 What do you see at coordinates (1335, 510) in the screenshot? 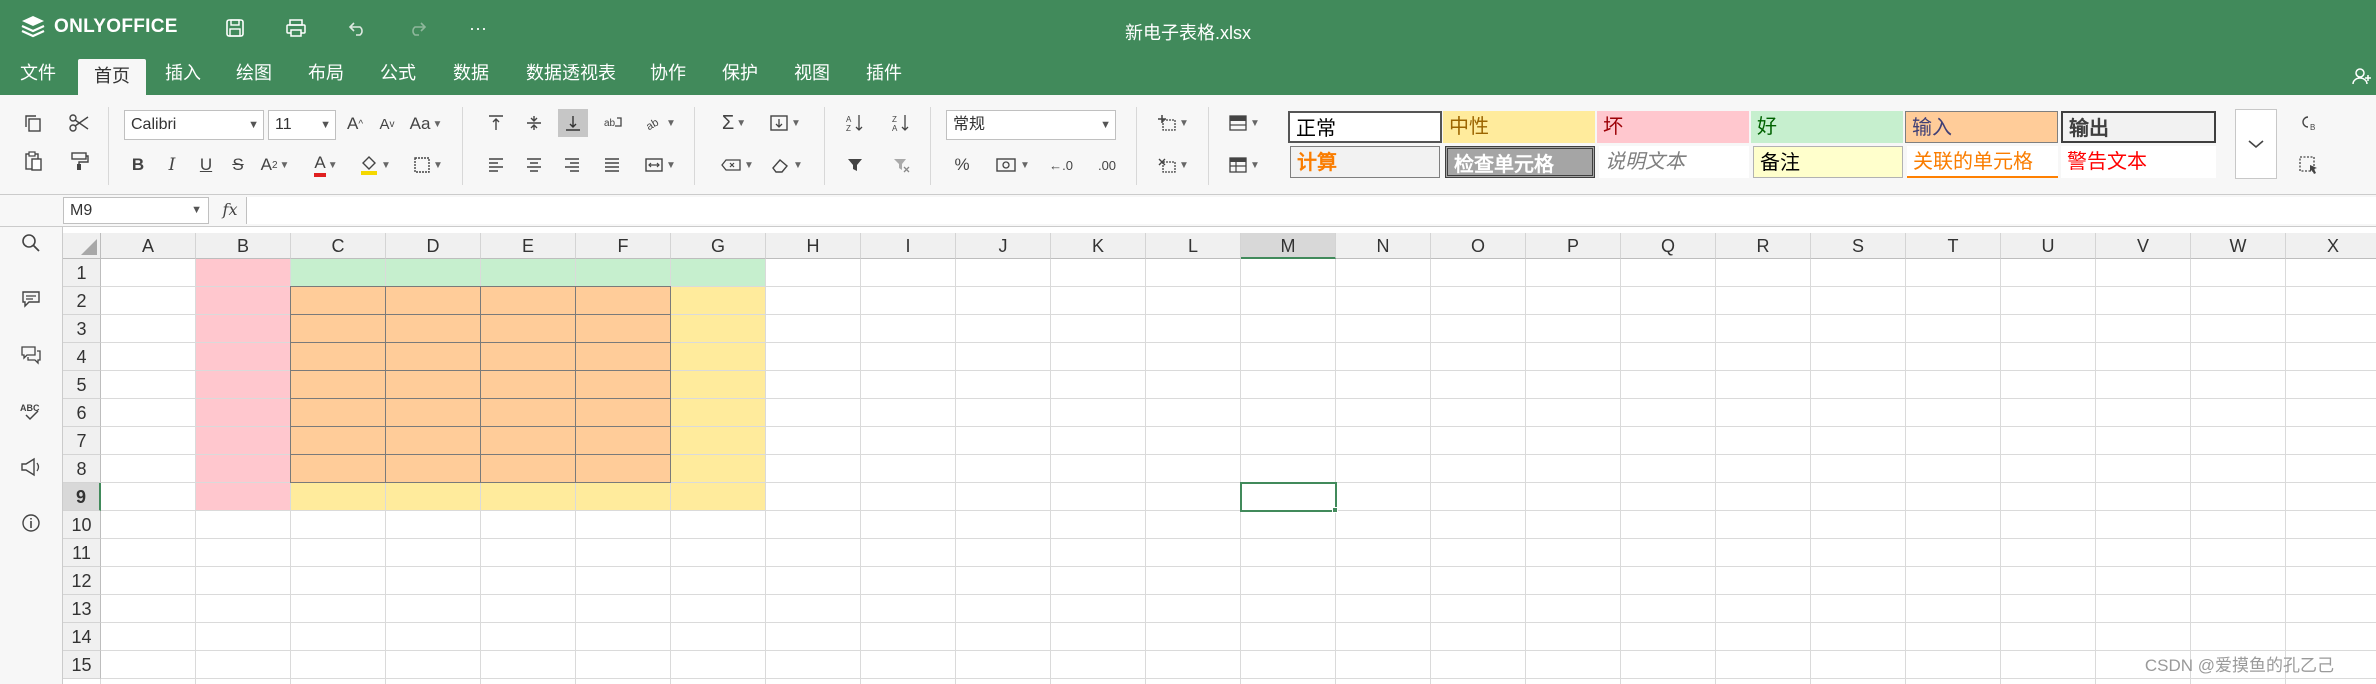
I see `fill-handle` at bounding box center [1335, 510].